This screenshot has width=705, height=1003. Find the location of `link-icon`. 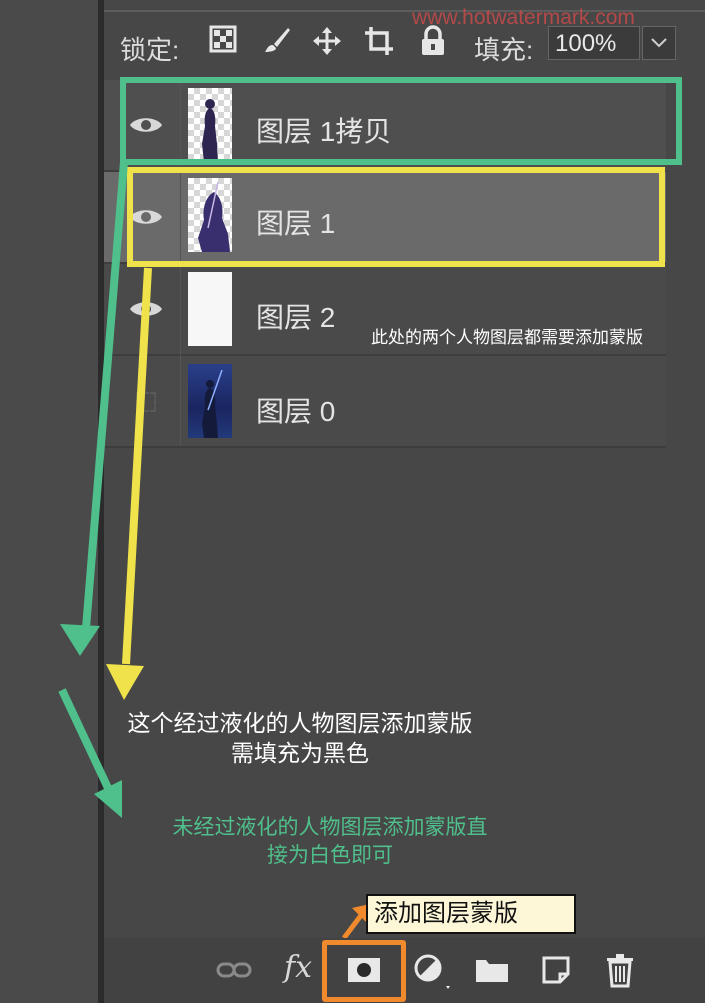

link-icon is located at coordinates (234, 970).